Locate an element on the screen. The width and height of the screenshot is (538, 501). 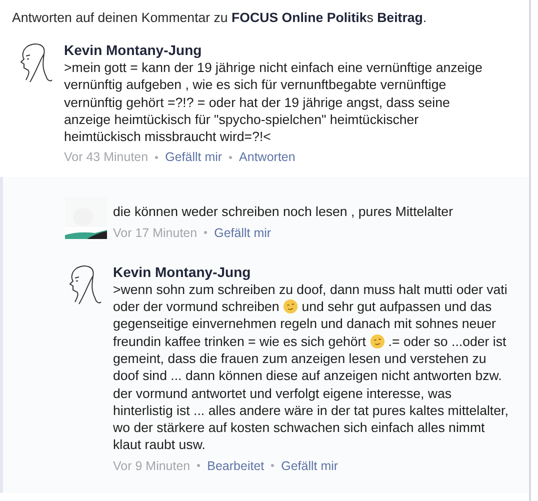
timestamp: Vor 9 Minuten is located at coordinates (151, 465).